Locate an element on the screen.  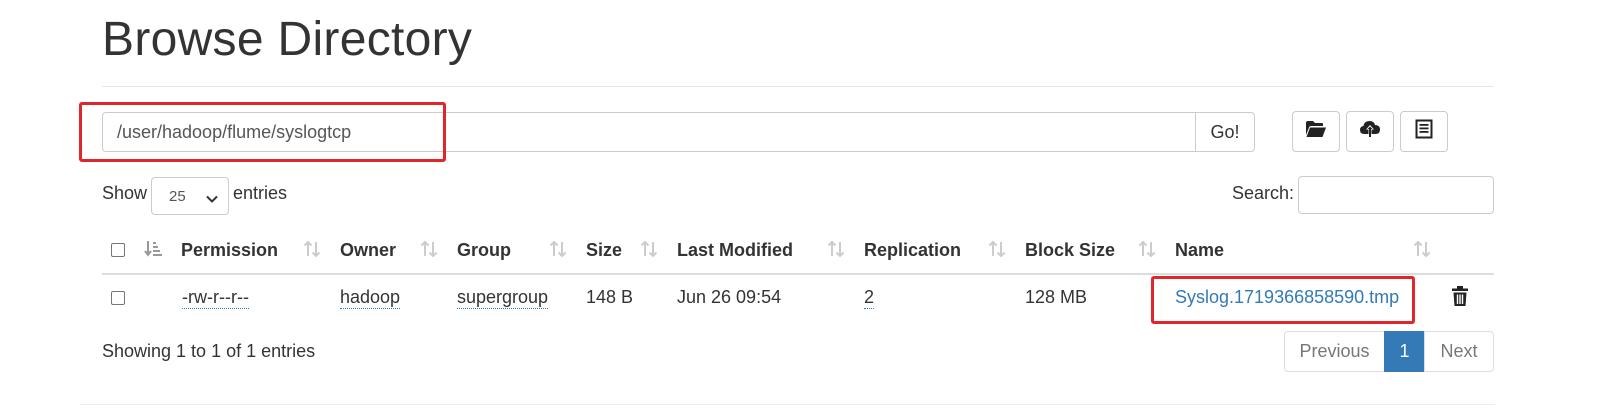
column-header-owner: Owner is located at coordinates (368, 250).